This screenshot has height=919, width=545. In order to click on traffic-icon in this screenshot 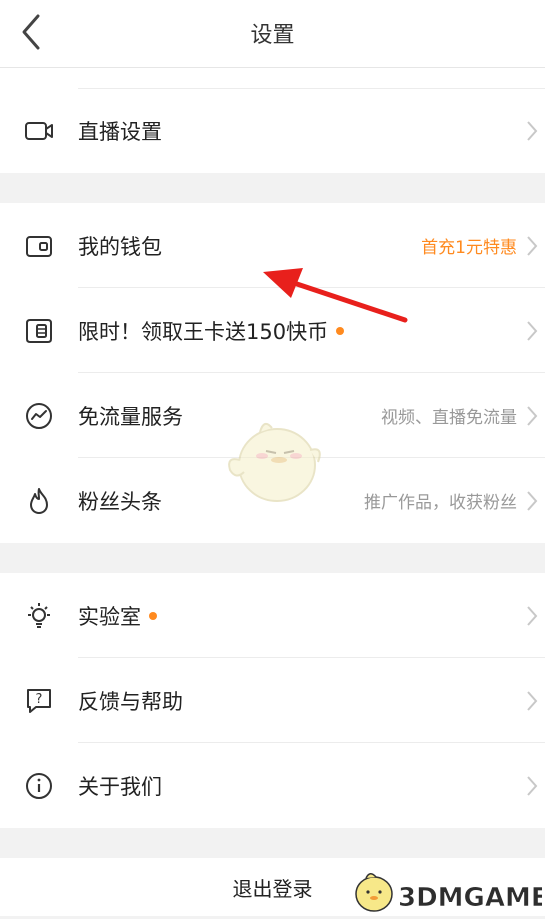, I will do `click(39, 415)`.